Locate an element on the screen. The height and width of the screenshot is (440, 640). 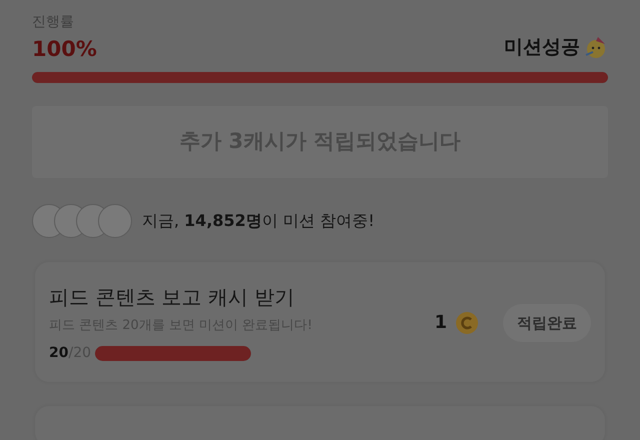
avatar-placeholder is located at coordinates (115, 221).